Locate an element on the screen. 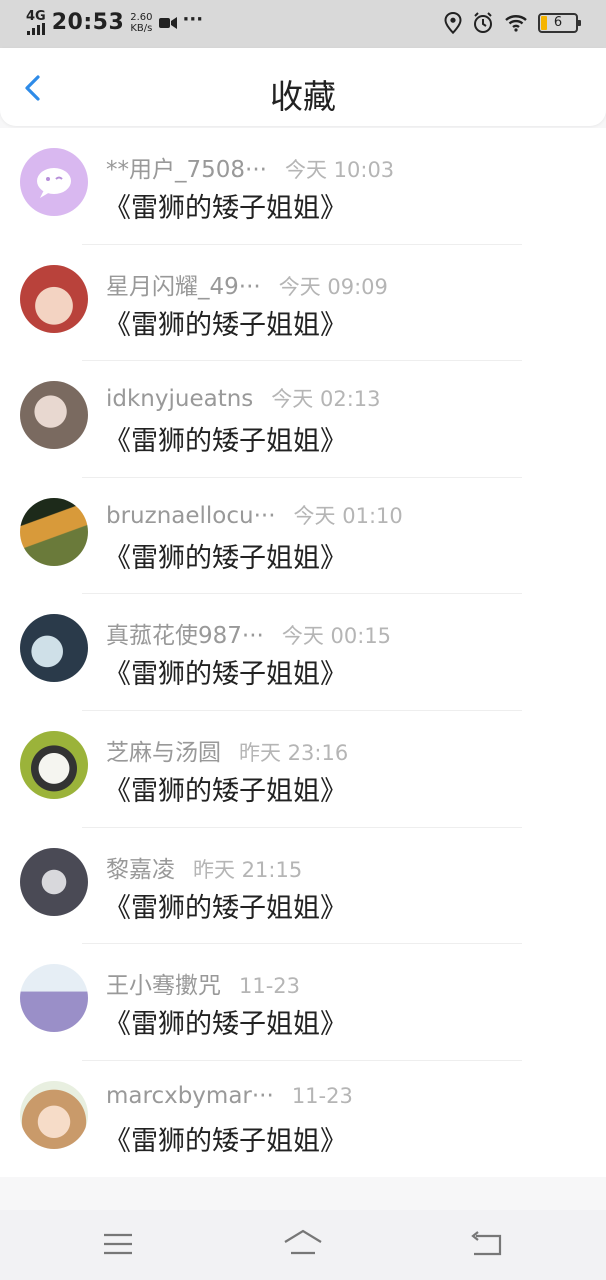  timestamp: 今天 10:03 is located at coordinates (339, 170).